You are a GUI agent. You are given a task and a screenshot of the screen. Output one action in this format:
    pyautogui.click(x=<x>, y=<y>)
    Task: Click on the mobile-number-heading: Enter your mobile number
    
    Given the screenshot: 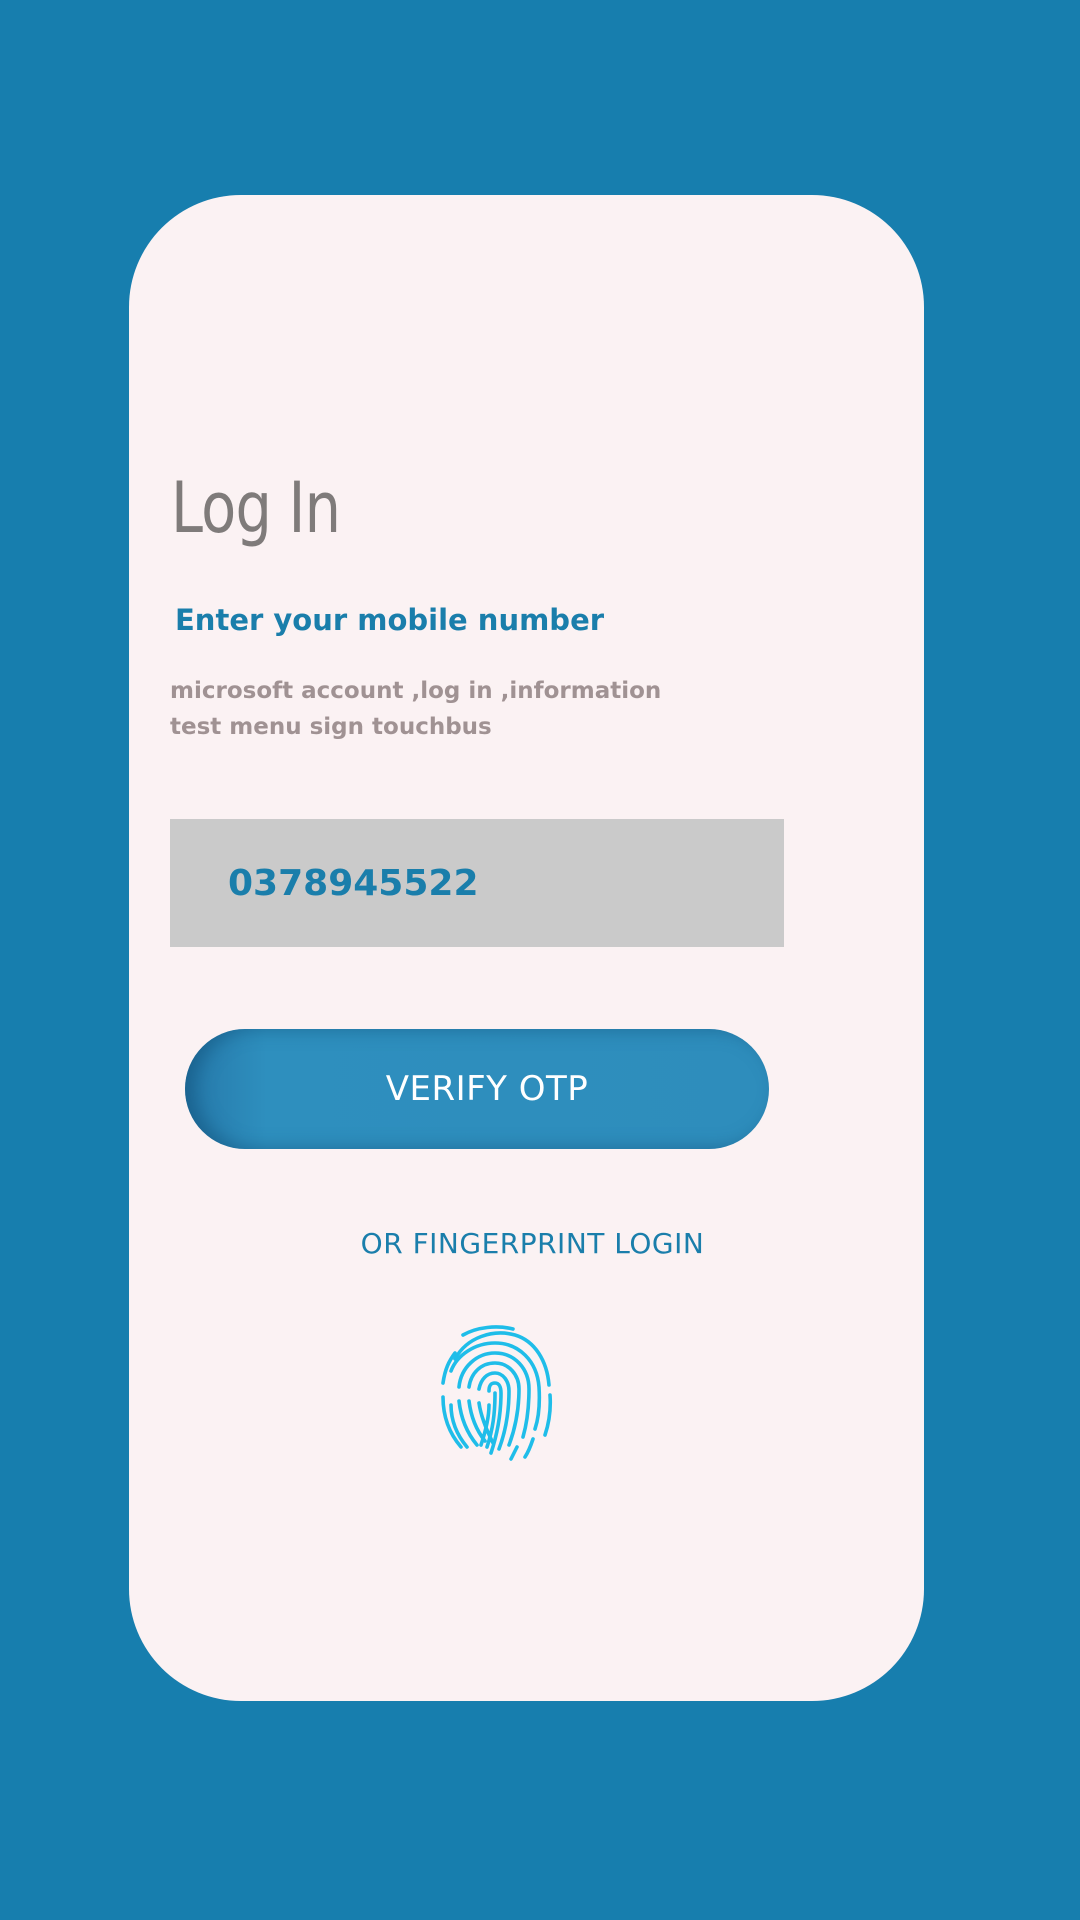 What is the action you would take?
    pyautogui.click(x=390, y=620)
    